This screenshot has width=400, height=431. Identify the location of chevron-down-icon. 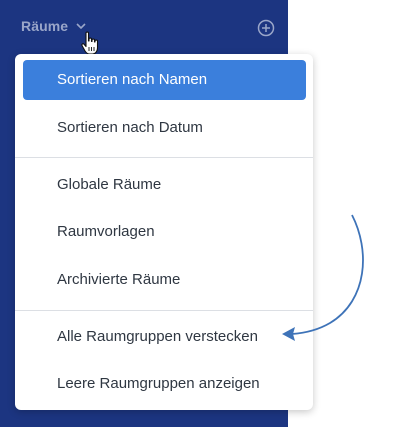
(81, 26).